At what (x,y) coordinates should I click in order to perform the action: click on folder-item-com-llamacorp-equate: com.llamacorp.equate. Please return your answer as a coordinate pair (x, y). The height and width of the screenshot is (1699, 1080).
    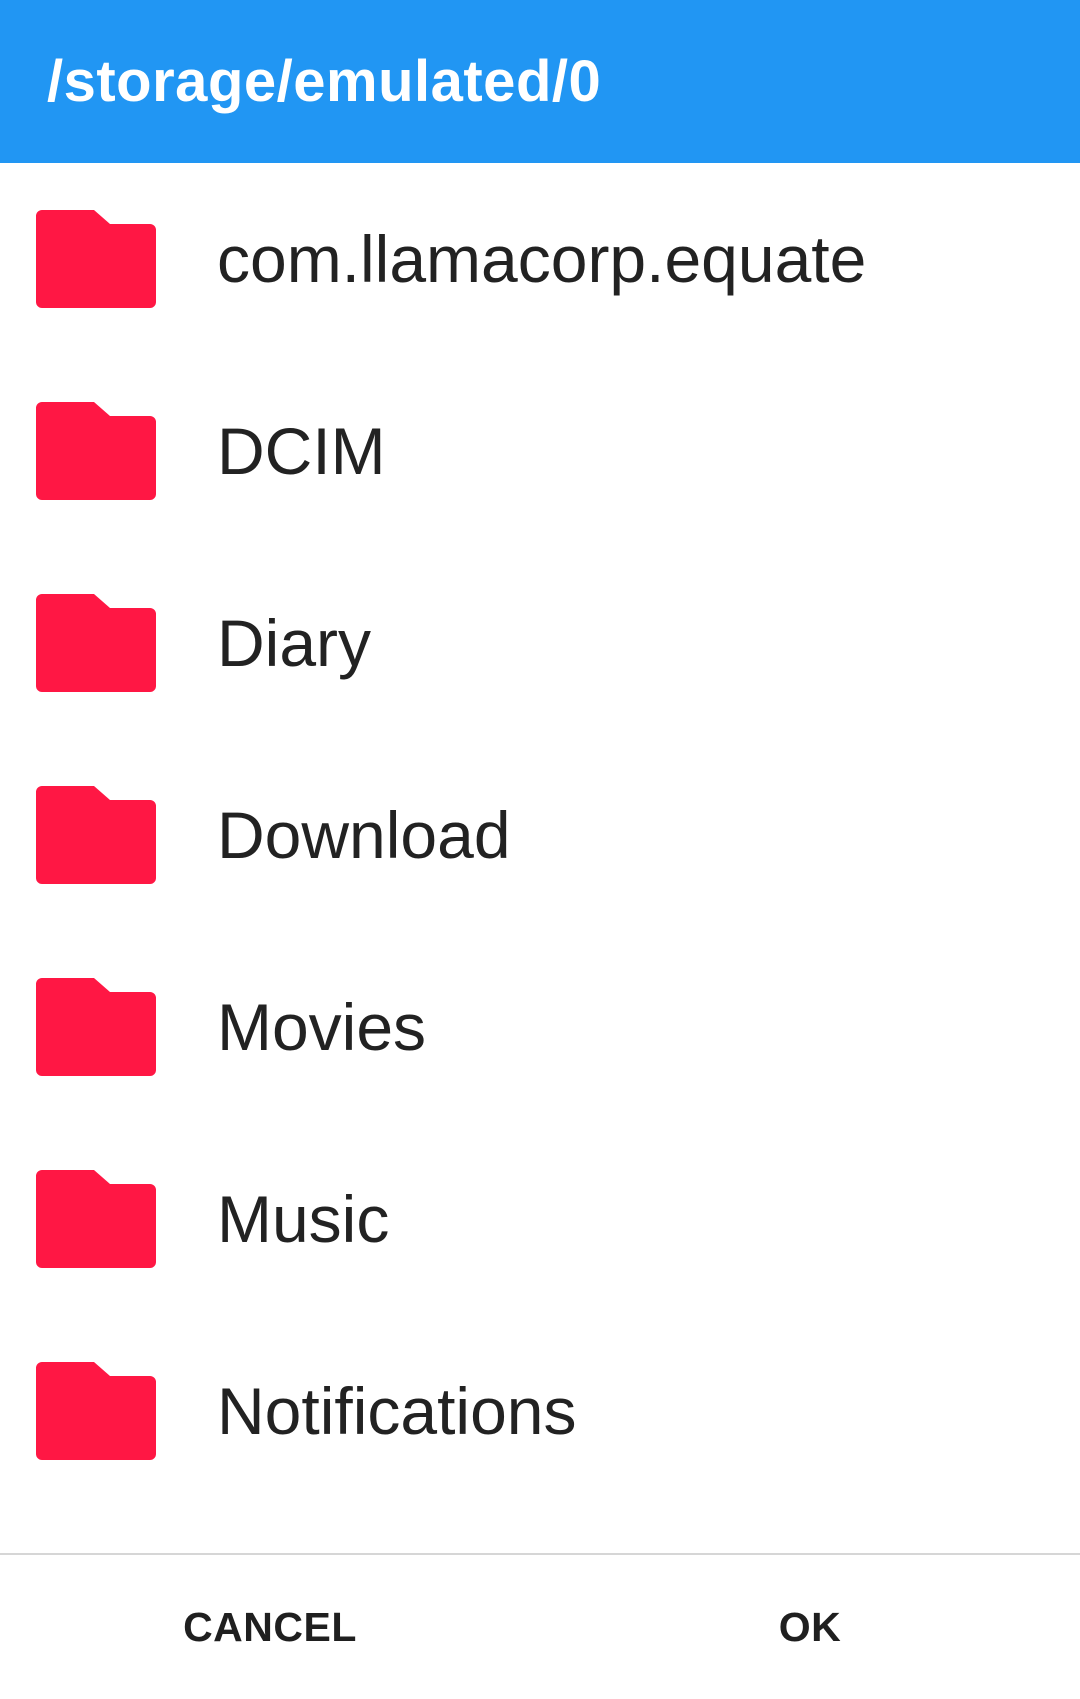
    Looking at the image, I should click on (540, 259).